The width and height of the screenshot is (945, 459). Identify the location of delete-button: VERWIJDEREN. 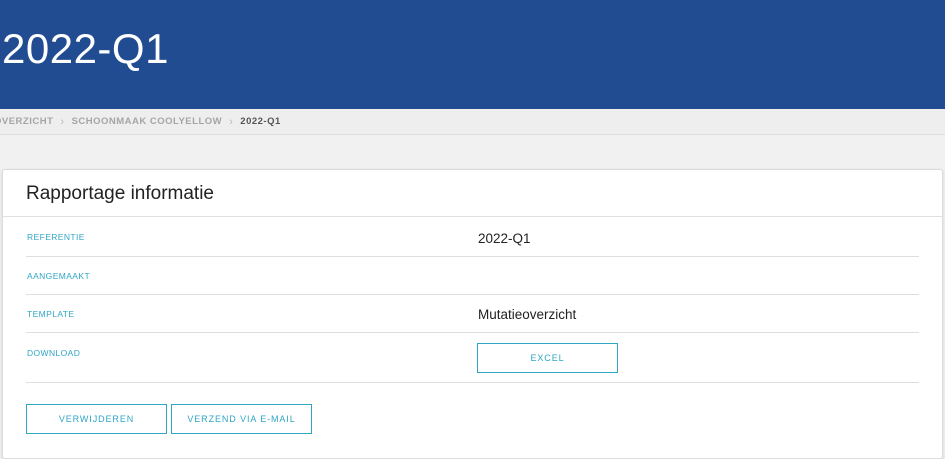
(96, 419).